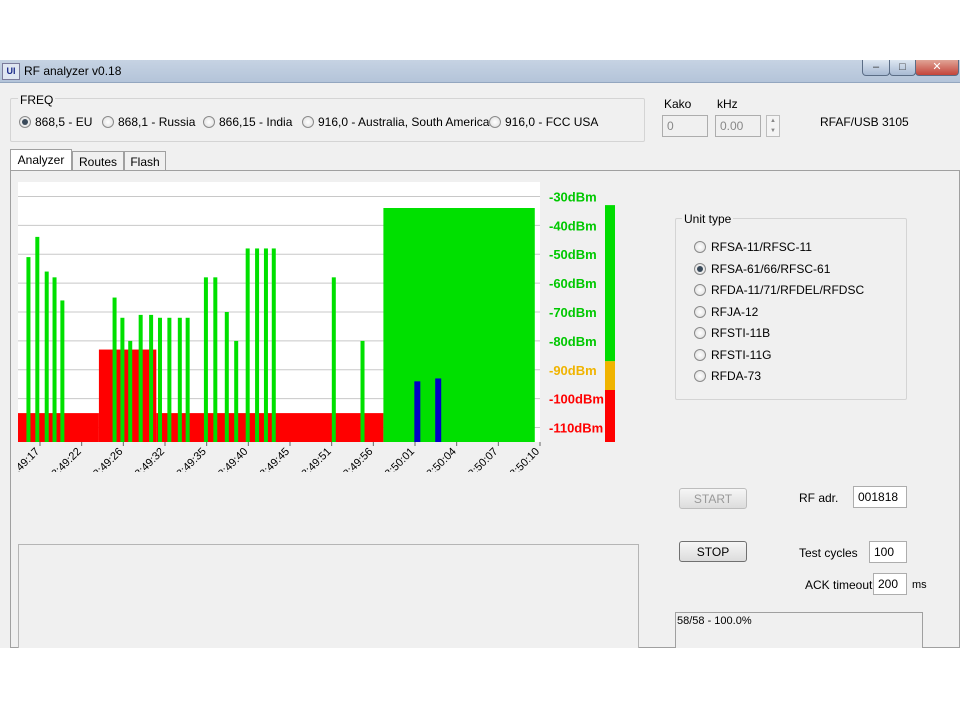 This screenshot has height=720, width=960. I want to click on radio-freq-fcc-usa, so click(495, 122).